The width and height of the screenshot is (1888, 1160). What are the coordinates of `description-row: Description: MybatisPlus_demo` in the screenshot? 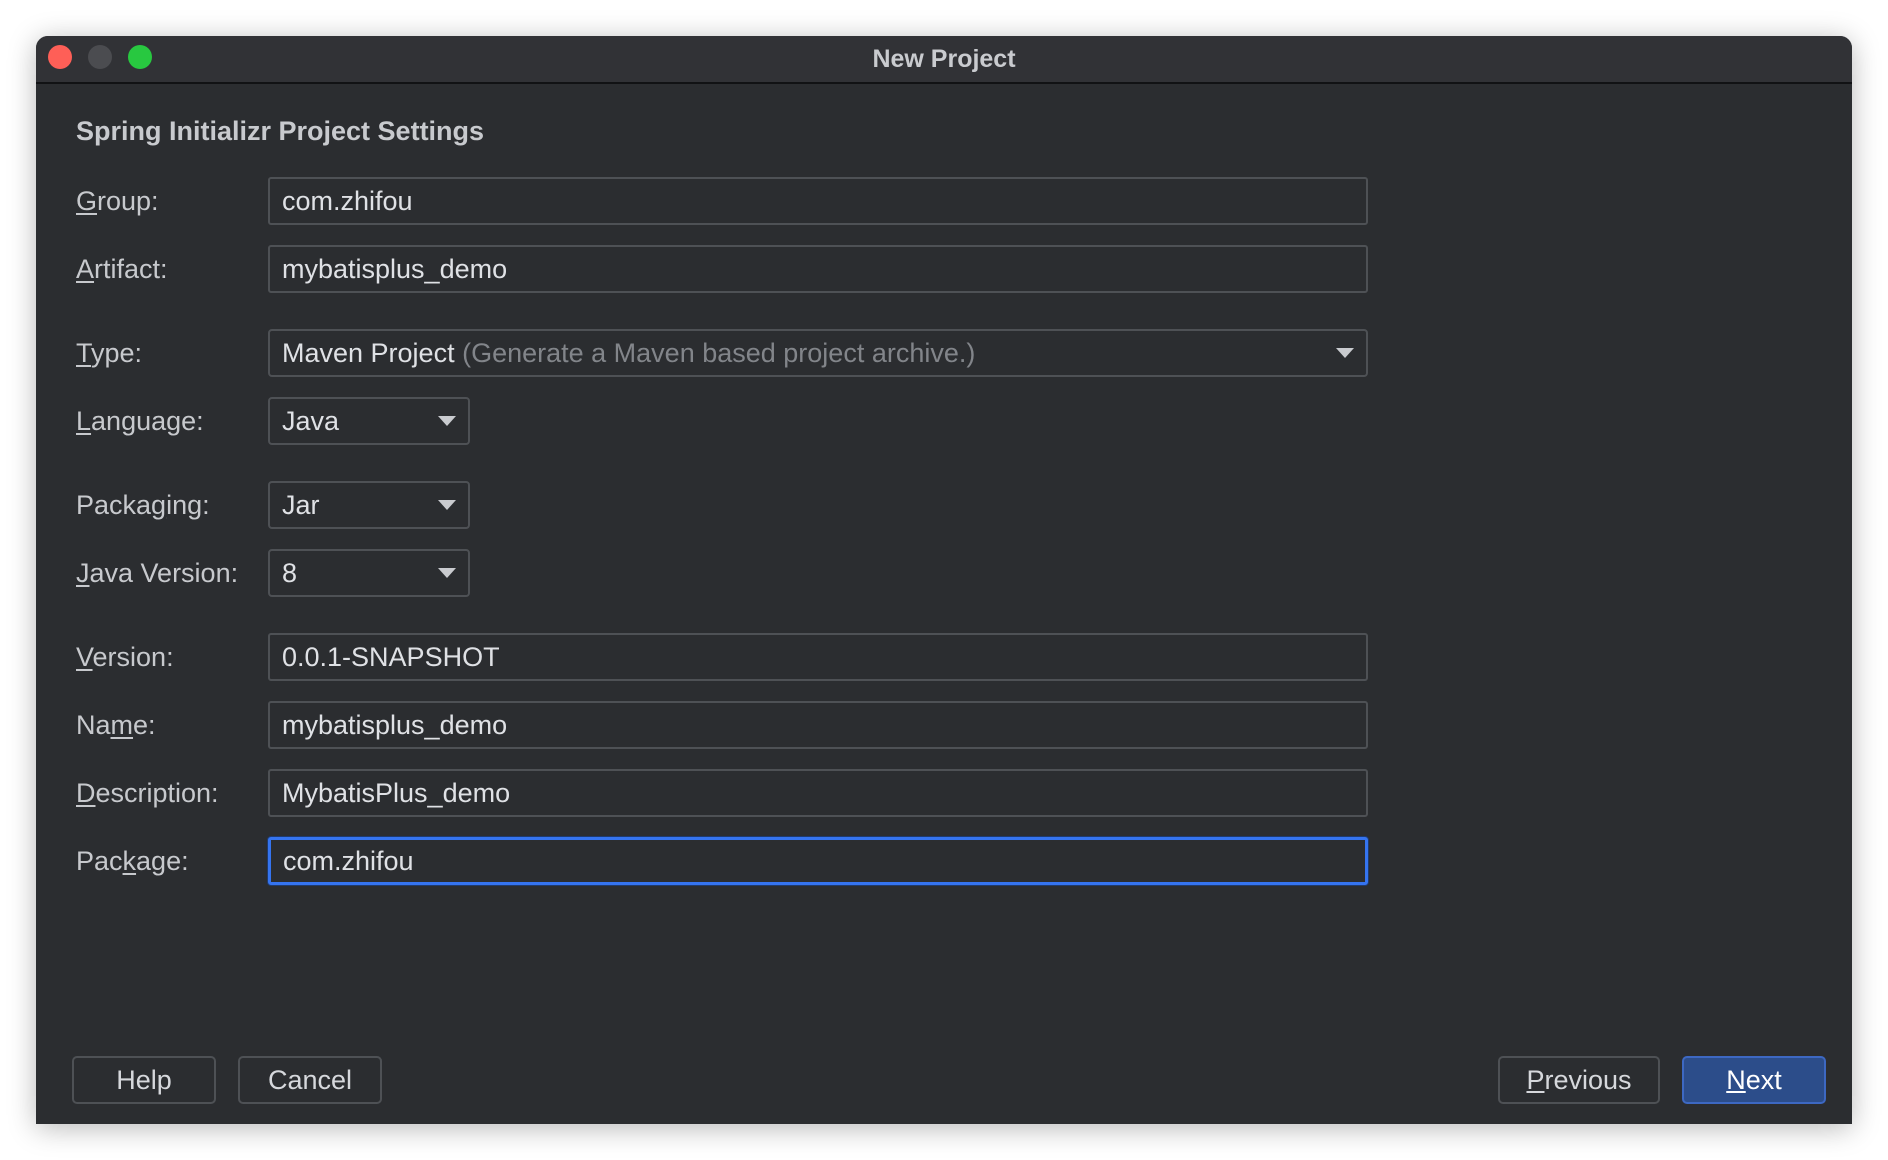 It's located at (736, 793).